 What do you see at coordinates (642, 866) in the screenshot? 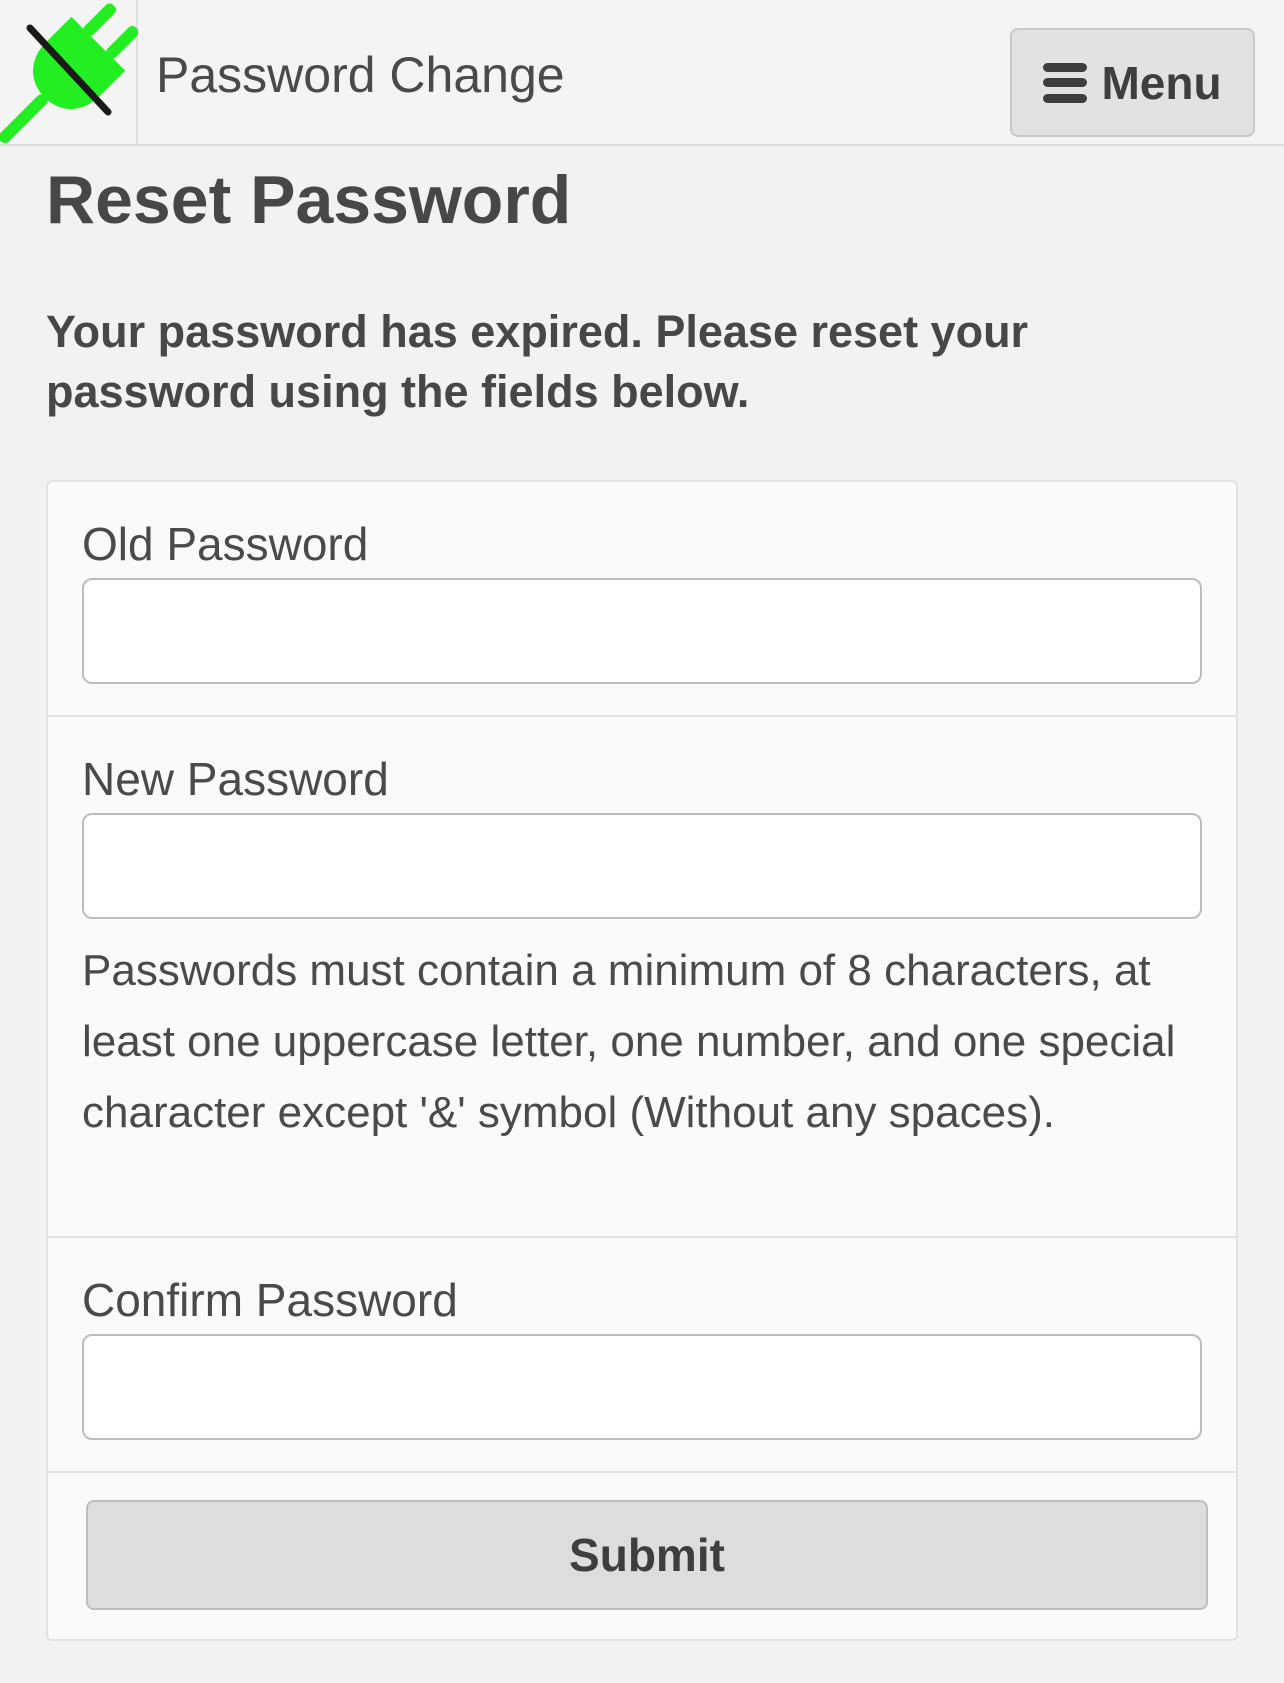
I see `new-password-input` at bounding box center [642, 866].